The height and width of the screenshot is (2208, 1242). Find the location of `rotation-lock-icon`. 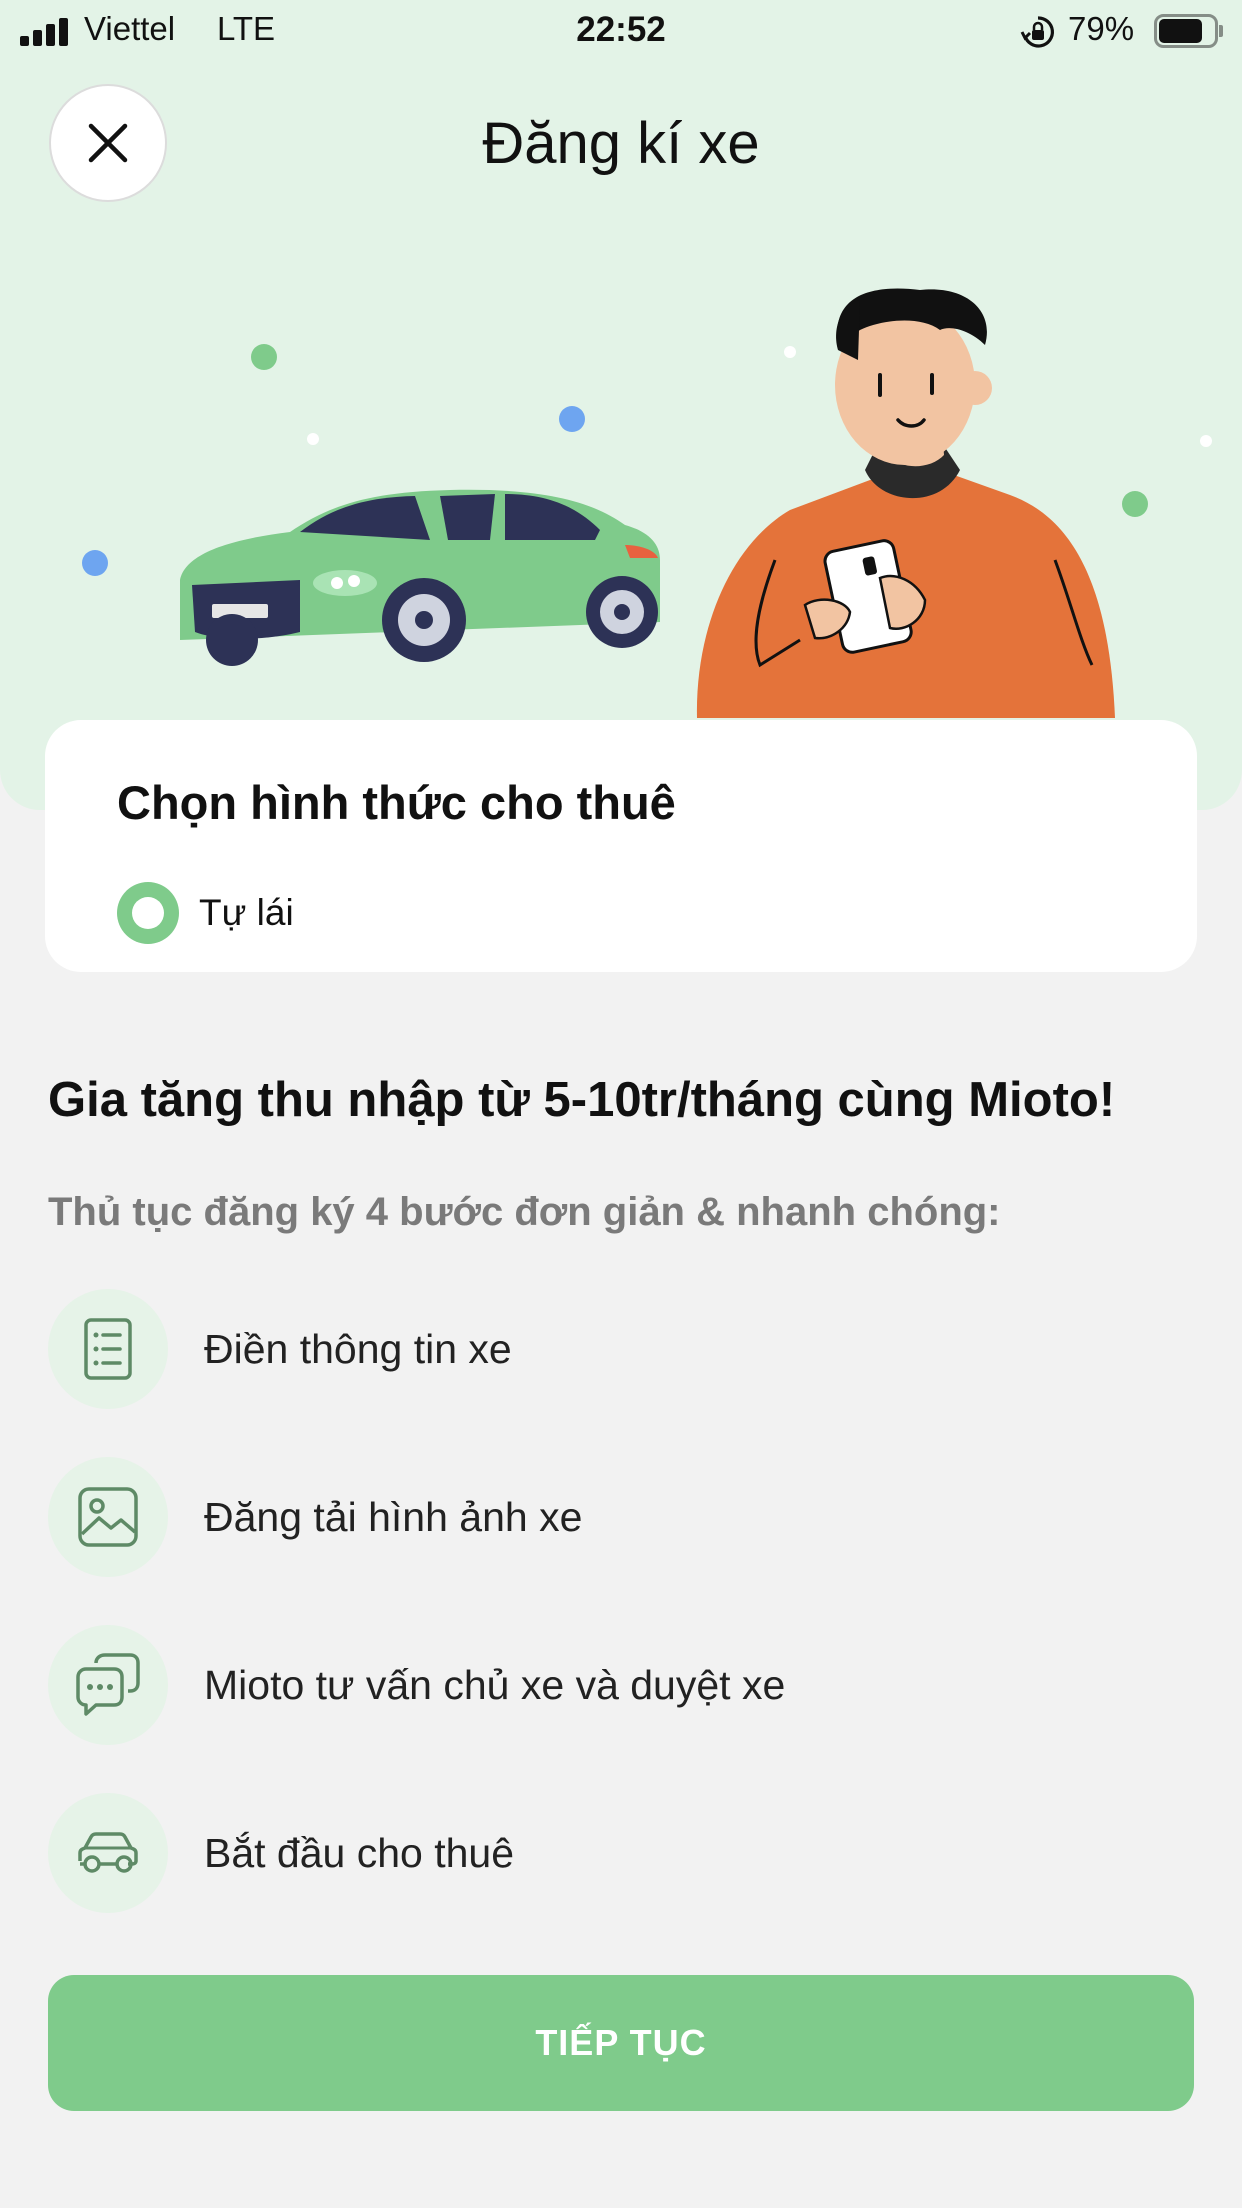

rotation-lock-icon is located at coordinates (1037, 32).